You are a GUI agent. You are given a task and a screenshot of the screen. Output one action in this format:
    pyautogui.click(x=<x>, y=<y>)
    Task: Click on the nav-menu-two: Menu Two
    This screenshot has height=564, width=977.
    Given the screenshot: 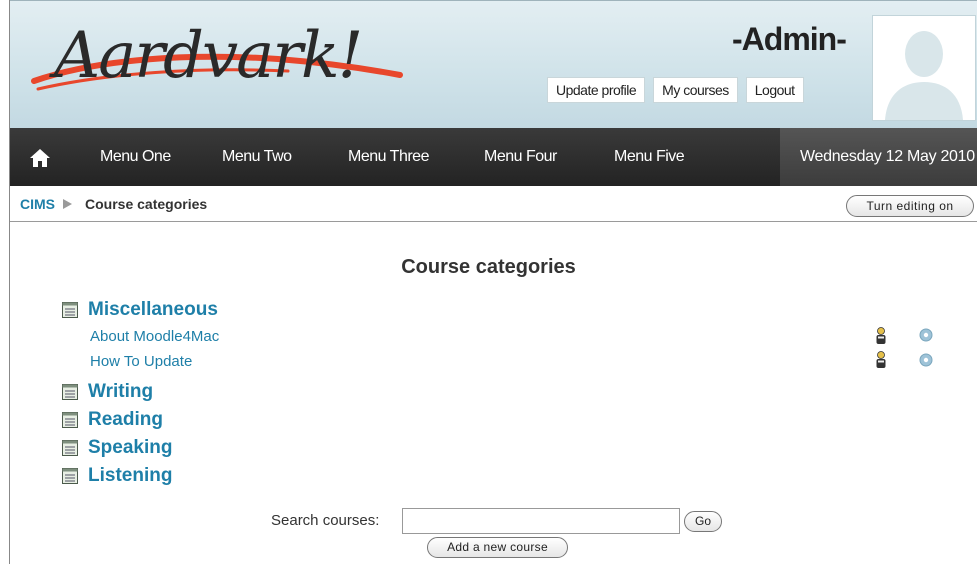 What is the action you would take?
    pyautogui.click(x=257, y=157)
    